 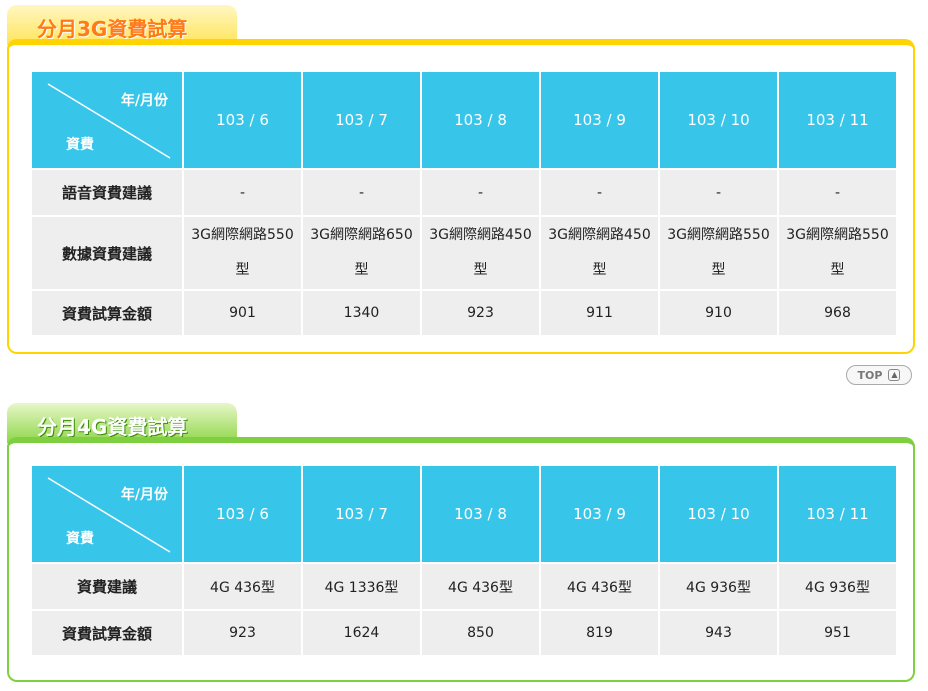 I want to click on row-label: 數據資費建議, so click(x=107, y=253).